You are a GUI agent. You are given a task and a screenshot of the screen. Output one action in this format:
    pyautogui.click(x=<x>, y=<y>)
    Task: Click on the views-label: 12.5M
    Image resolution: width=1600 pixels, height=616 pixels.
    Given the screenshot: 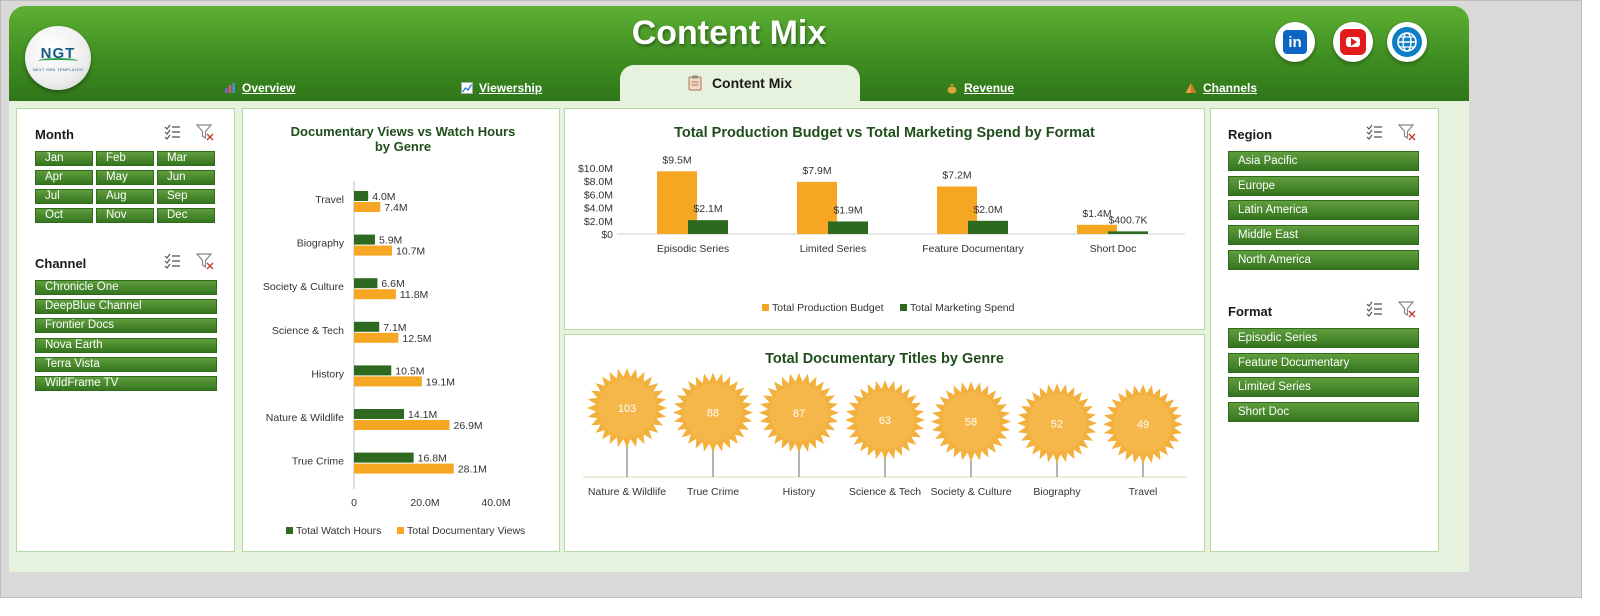 What is the action you would take?
    pyautogui.click(x=416, y=339)
    